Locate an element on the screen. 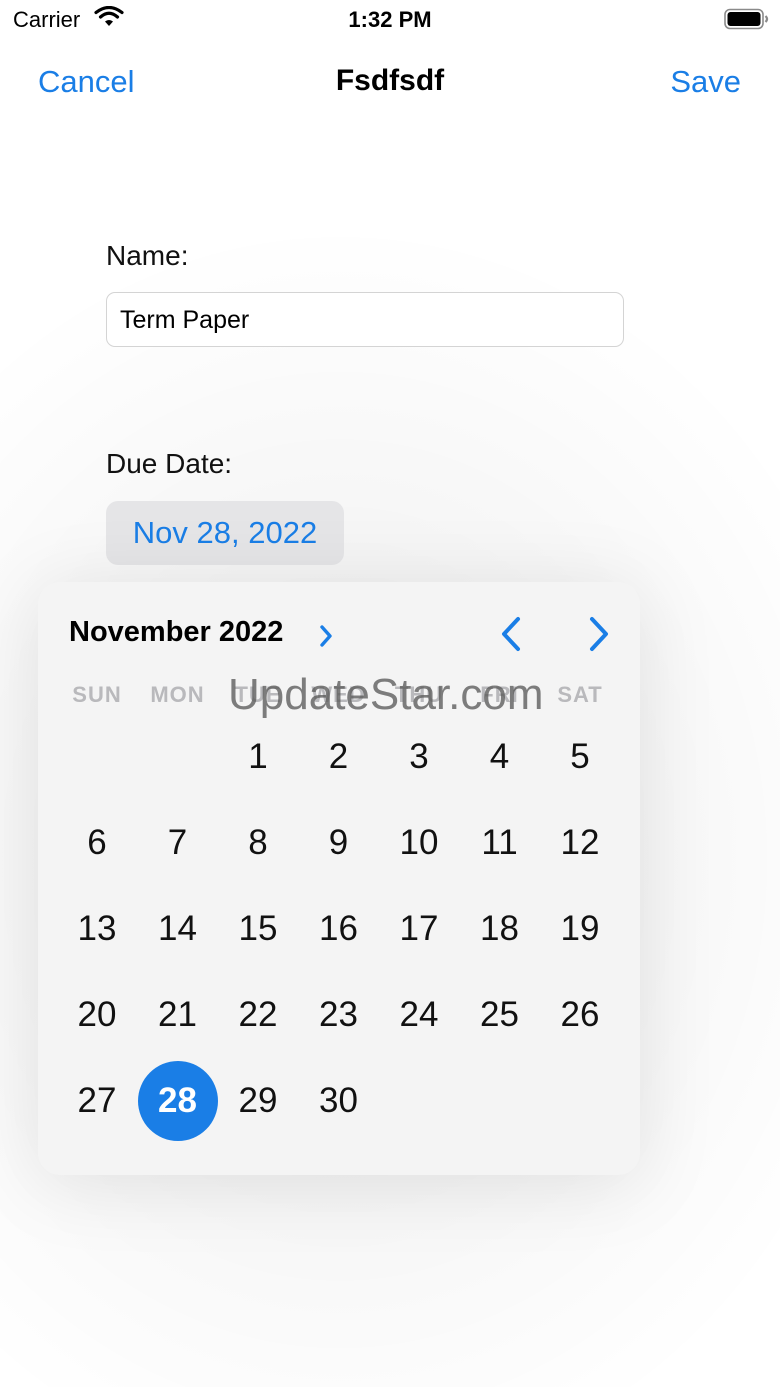 Image resolution: width=780 pixels, height=1387 pixels. calendar-day: 14 is located at coordinates (178, 929).